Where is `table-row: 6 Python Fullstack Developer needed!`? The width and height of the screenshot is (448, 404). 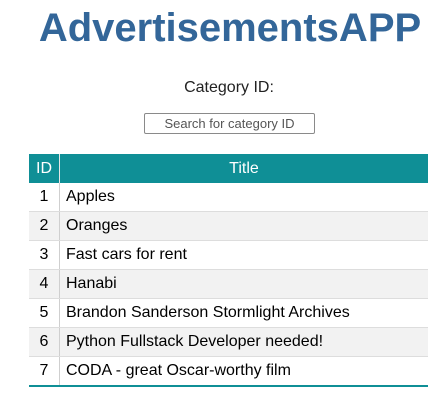 table-row: 6 Python Fullstack Developer needed! is located at coordinates (228, 342).